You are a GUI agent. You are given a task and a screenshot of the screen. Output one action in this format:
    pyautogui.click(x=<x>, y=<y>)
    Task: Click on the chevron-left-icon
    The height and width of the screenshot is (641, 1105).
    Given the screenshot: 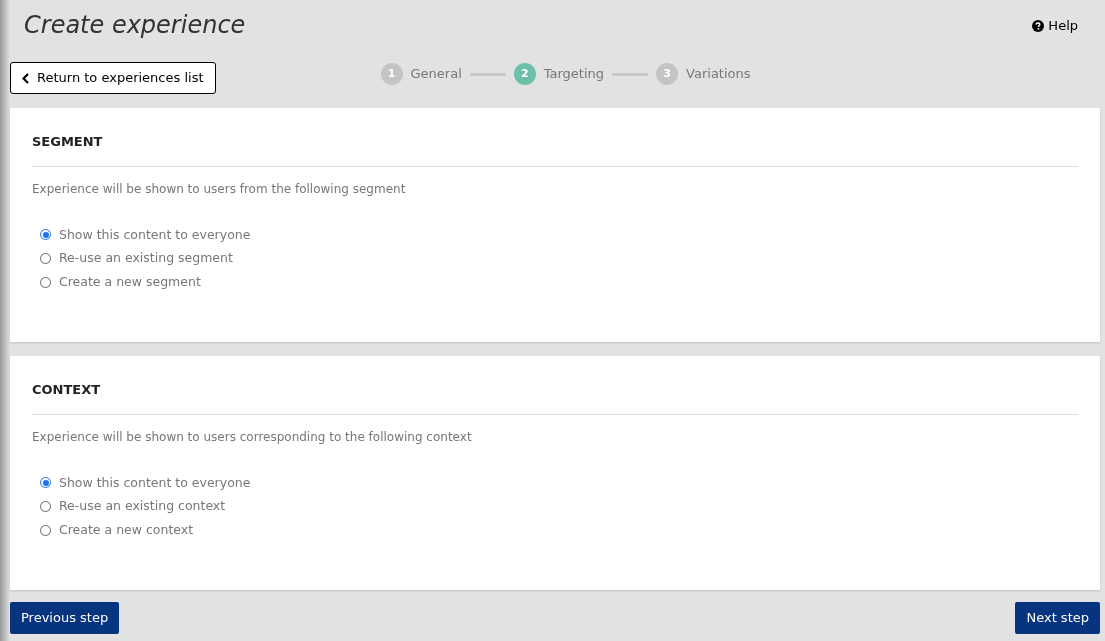 What is the action you would take?
    pyautogui.click(x=25, y=78)
    